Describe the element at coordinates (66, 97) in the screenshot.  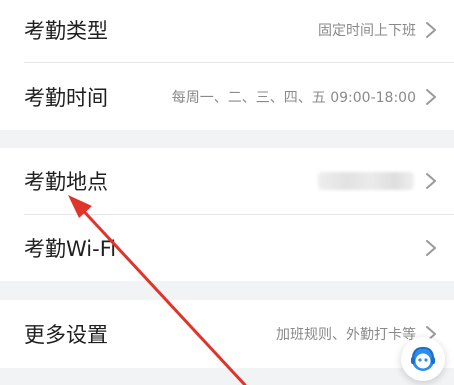
I see `attendance-time-label: 考勤时间` at that location.